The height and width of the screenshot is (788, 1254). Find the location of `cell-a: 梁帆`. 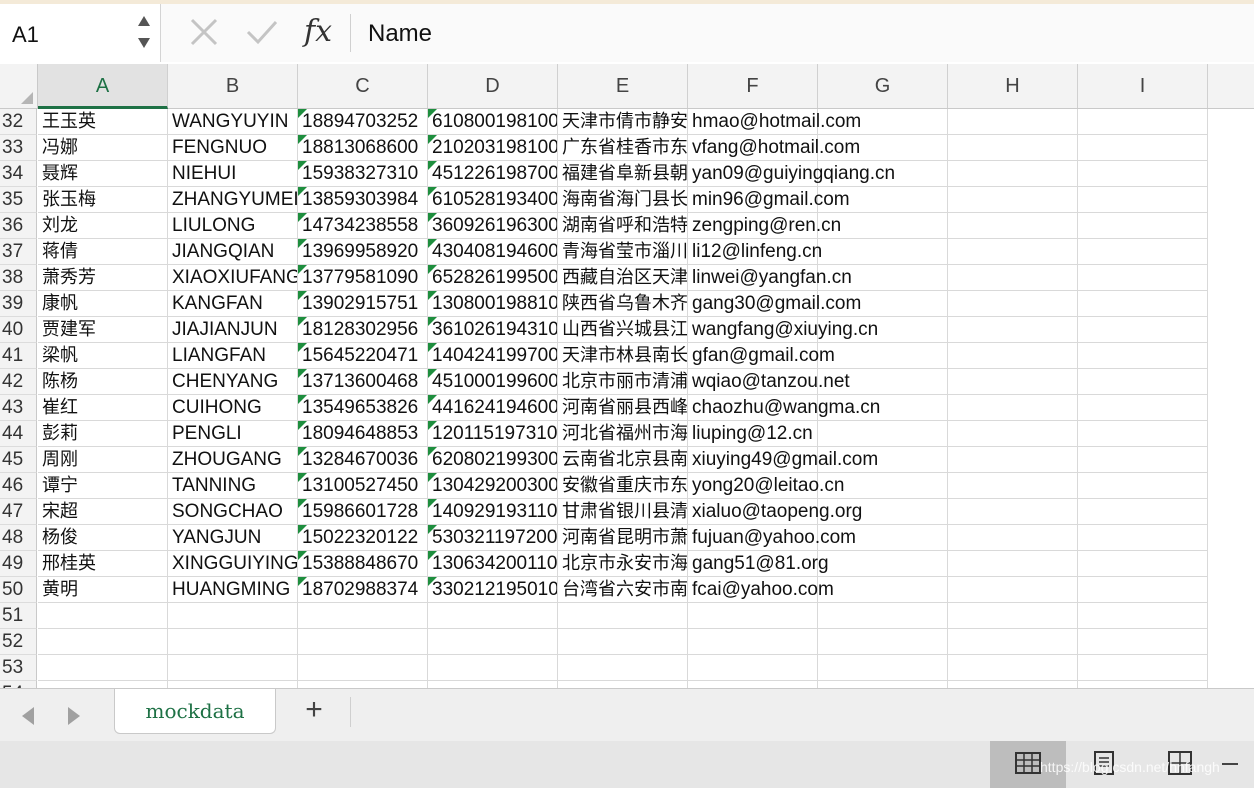

cell-a: 梁帆 is located at coordinates (103, 356).